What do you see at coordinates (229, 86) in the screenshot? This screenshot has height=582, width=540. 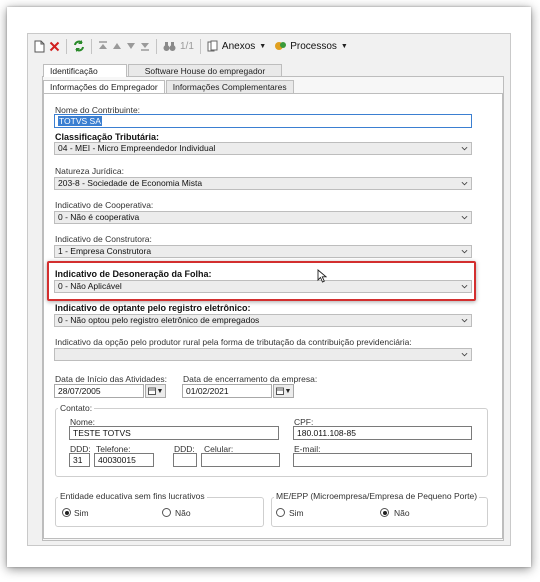 I see `tab-informacoes-complementares: Informações Complementares` at bounding box center [229, 86].